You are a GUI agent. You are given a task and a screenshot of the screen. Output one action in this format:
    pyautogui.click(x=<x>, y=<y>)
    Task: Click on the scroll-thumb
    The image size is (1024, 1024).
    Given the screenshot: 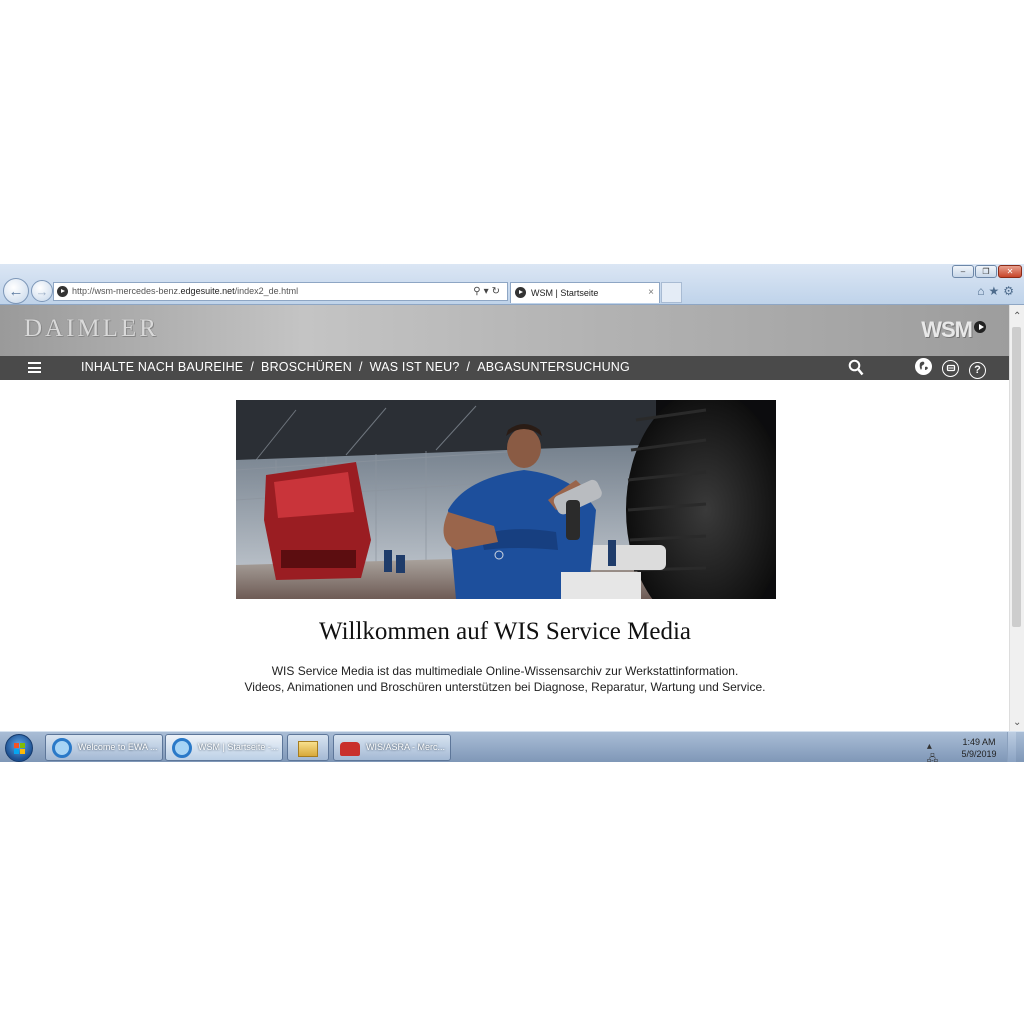 What is the action you would take?
    pyautogui.click(x=1016, y=477)
    